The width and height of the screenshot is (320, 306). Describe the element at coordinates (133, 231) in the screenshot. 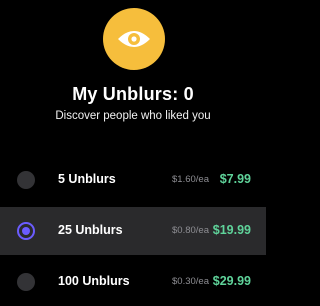

I see `option-25-unblurs: 25 Unblurs $0.80/ea $19.99` at that location.